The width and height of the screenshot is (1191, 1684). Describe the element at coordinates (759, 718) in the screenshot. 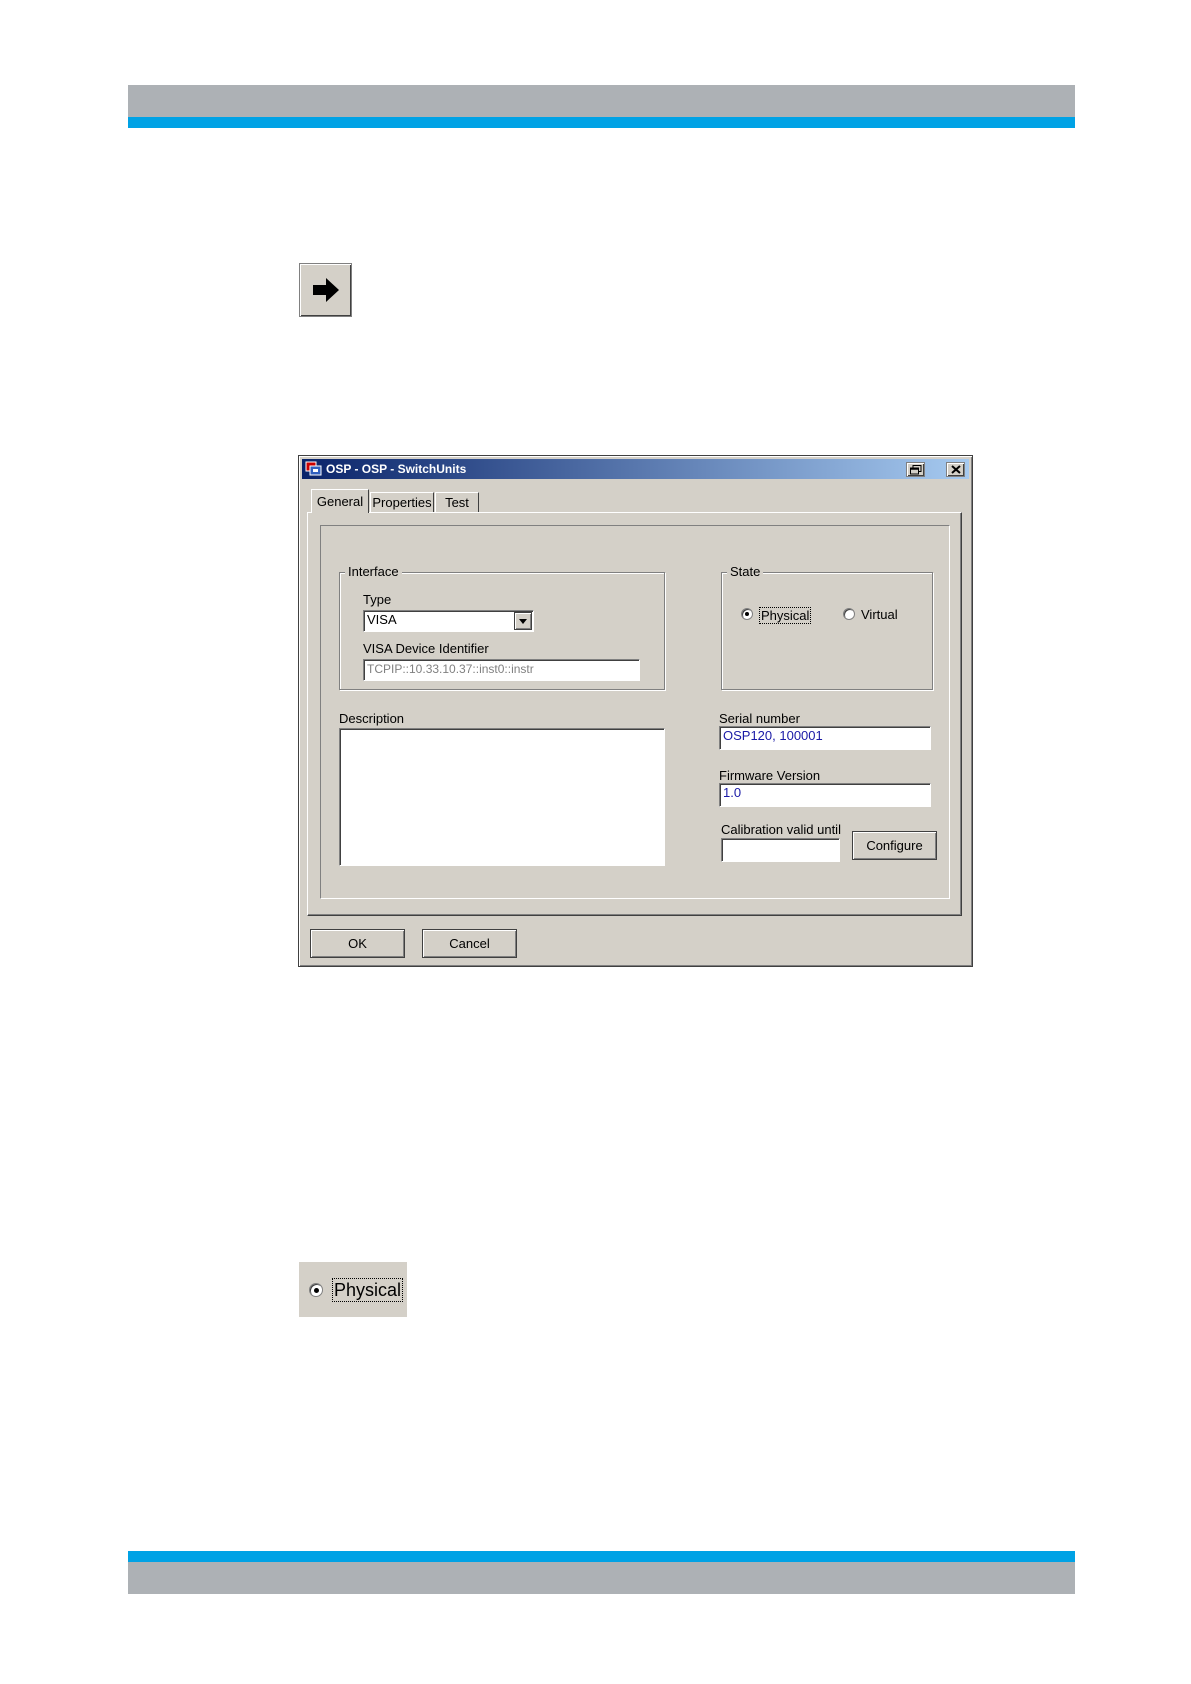

I see `serial-number-label: Serial number` at that location.